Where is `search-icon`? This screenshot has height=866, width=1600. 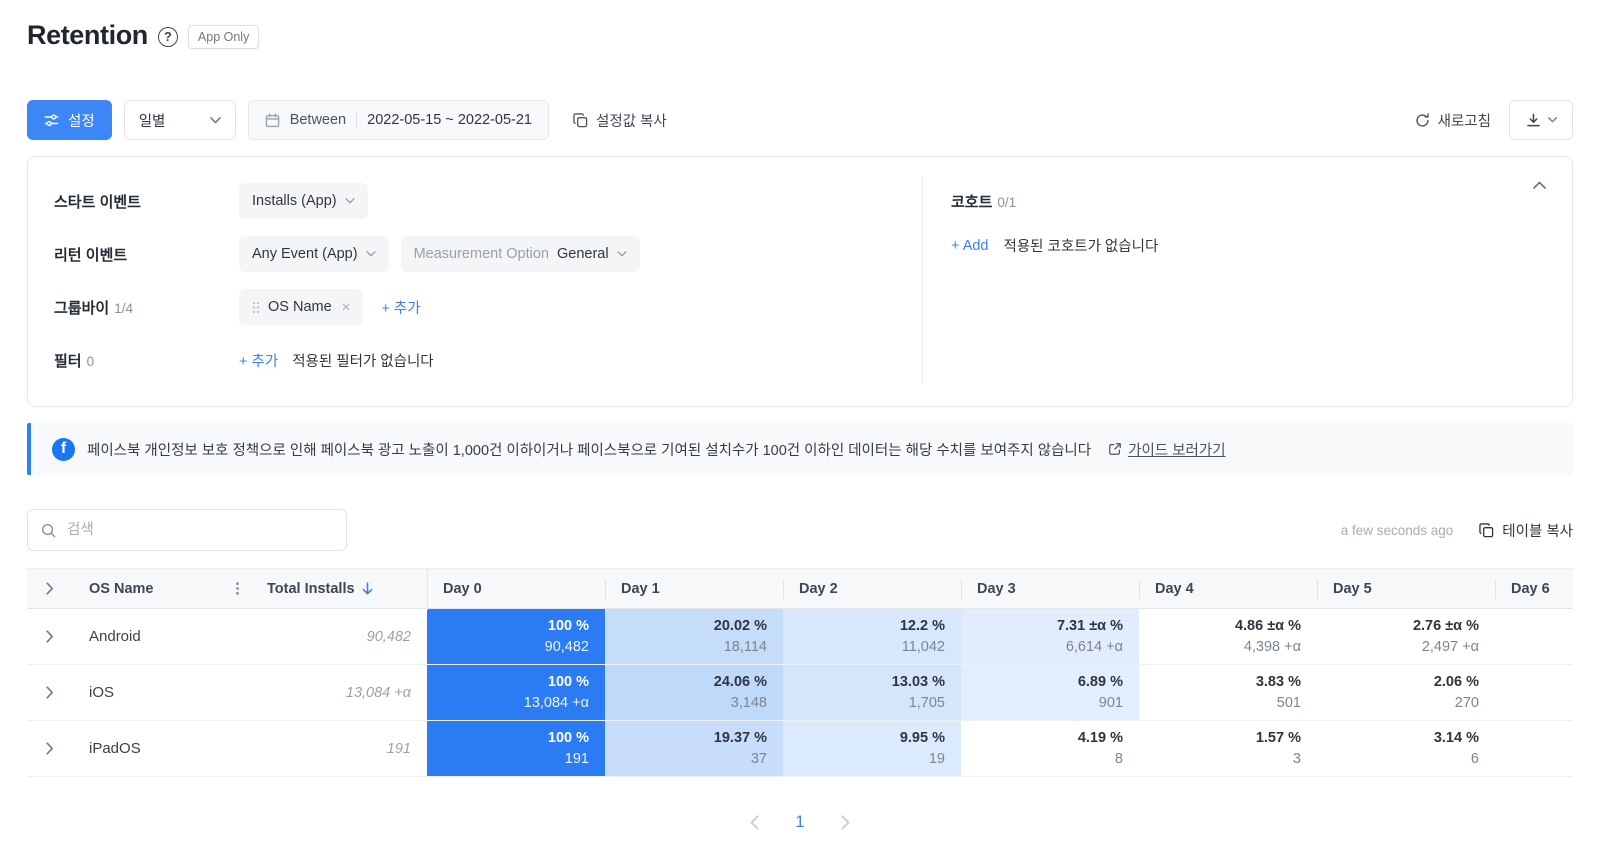
search-icon is located at coordinates (48, 530).